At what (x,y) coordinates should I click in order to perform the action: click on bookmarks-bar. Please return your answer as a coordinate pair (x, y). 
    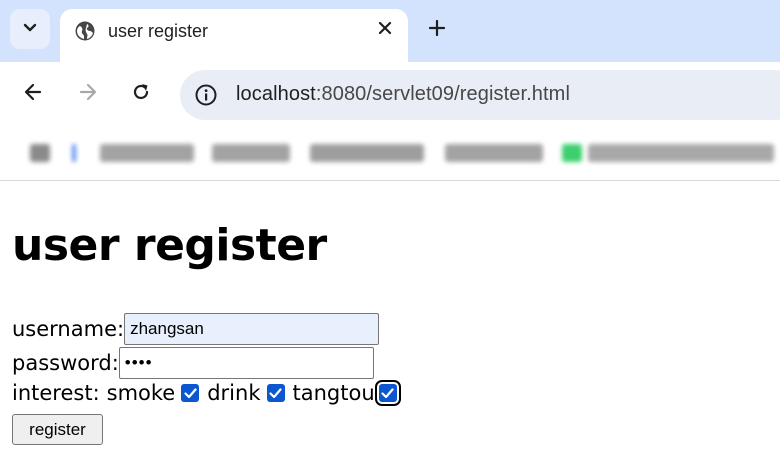
    Looking at the image, I should click on (390, 153).